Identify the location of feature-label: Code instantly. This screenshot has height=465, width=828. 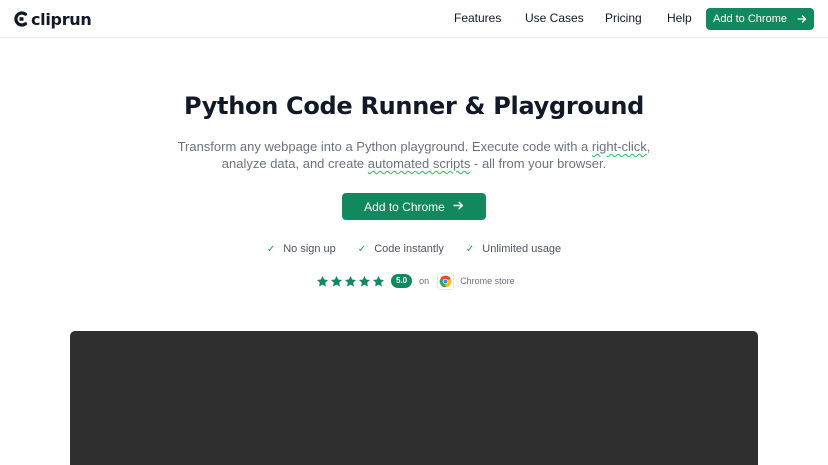
(409, 249).